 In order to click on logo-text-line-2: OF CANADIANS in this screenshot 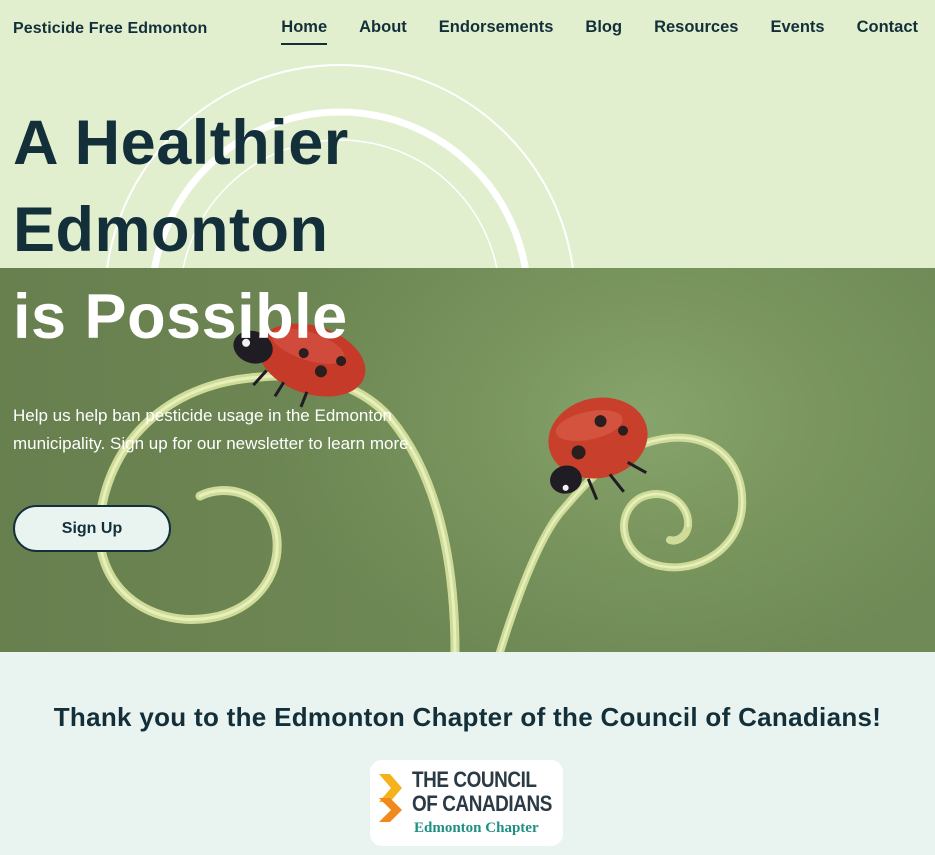, I will do `click(482, 803)`.